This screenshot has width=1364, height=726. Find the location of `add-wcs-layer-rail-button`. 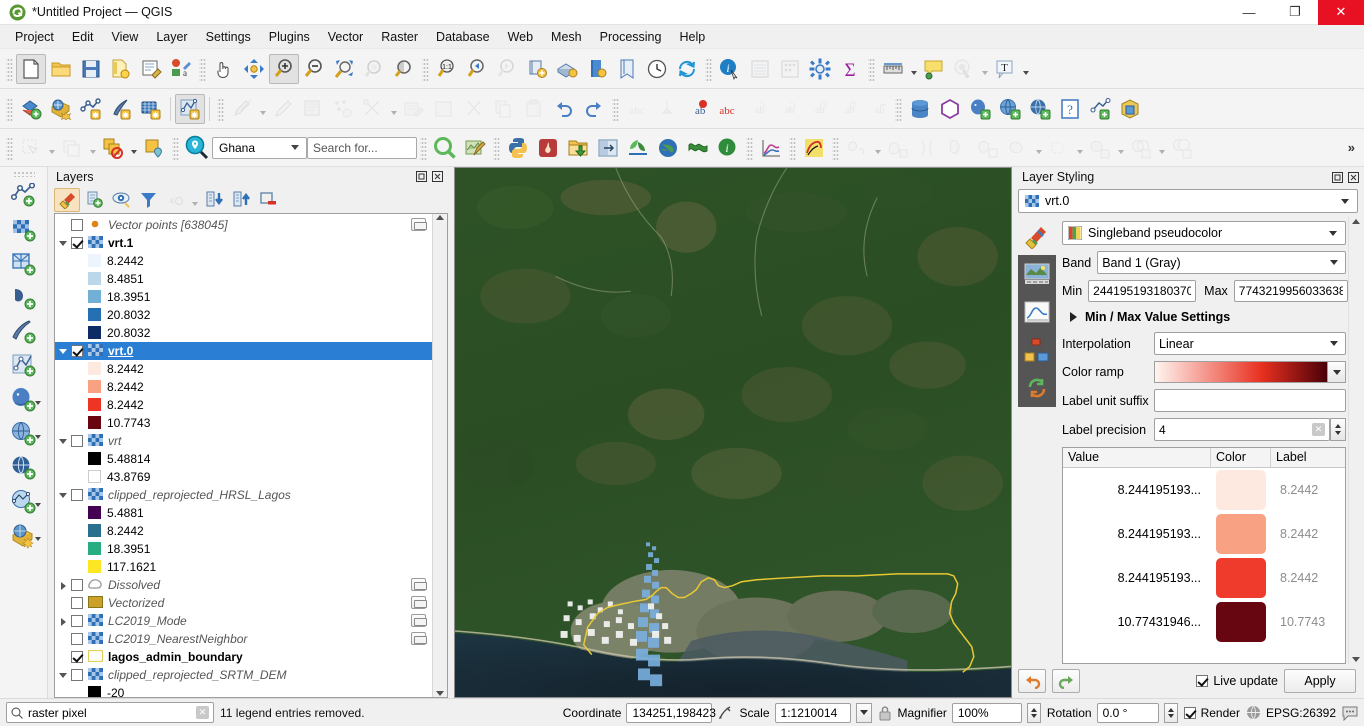

add-wcs-layer-rail-button is located at coordinates (24, 468).